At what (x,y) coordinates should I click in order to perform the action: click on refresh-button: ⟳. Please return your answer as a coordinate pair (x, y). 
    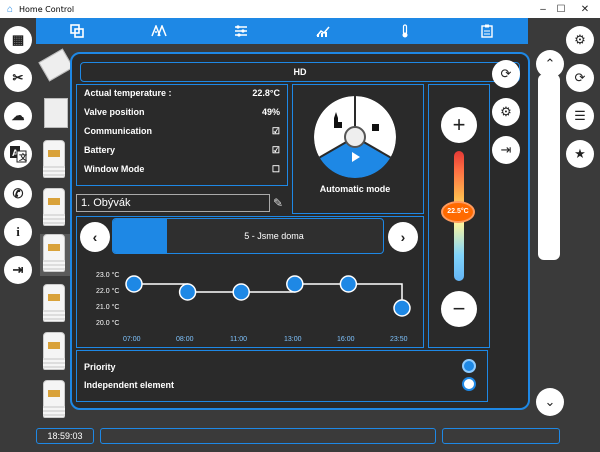
    Looking at the image, I should click on (580, 78).